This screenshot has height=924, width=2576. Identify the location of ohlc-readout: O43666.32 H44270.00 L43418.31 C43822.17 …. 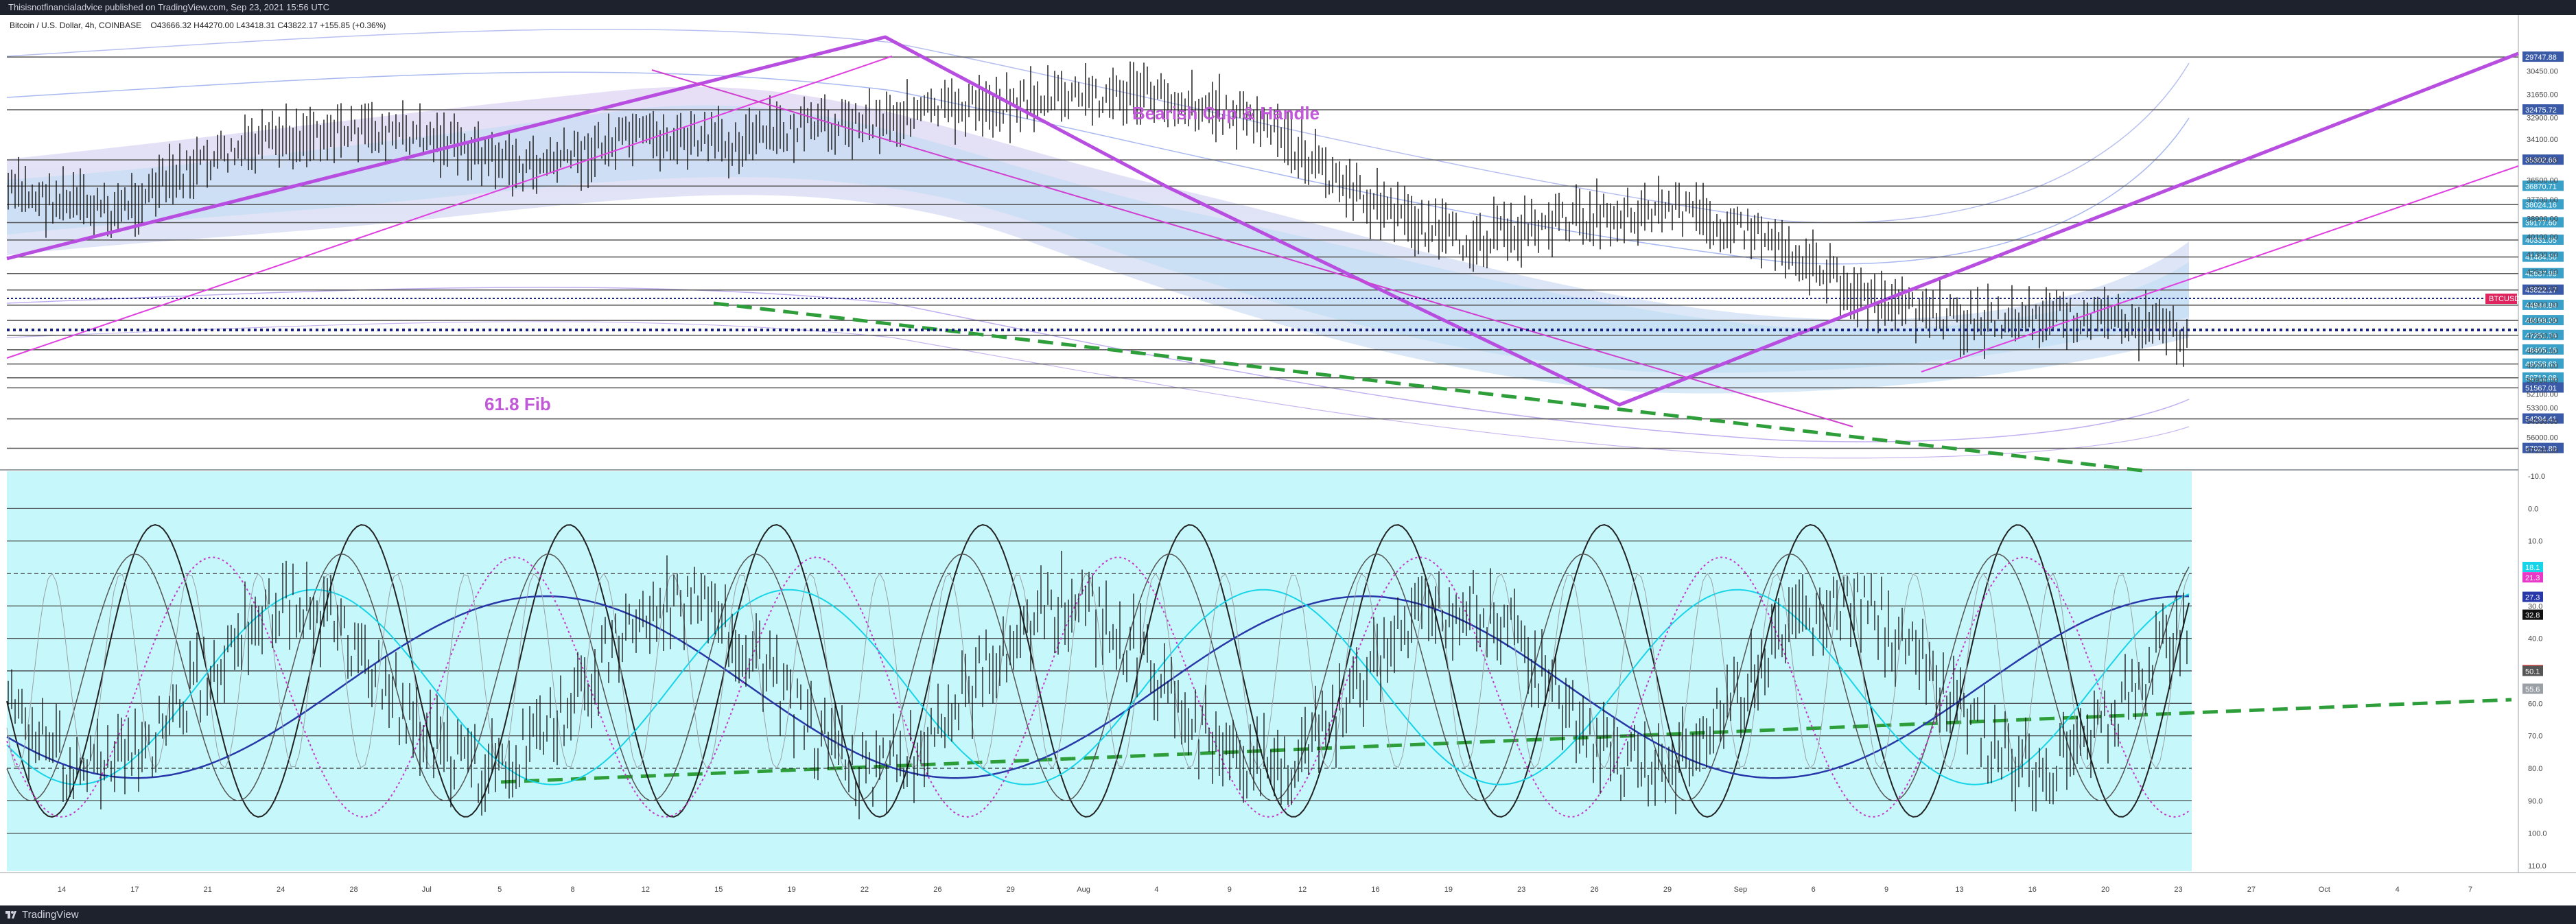
(268, 26).